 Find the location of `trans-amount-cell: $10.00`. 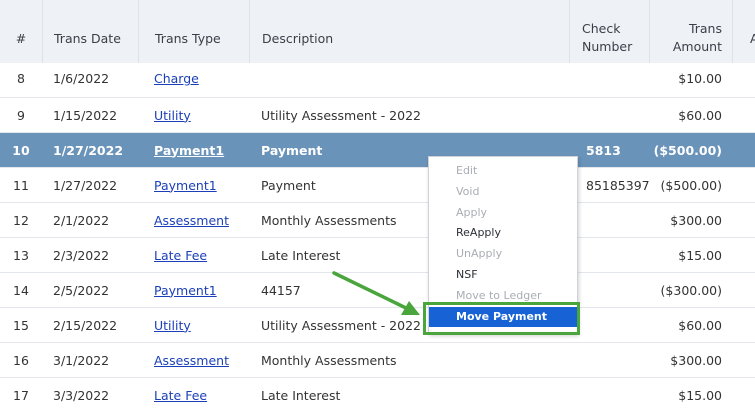

trans-amount-cell: $10.00 is located at coordinates (700, 78).